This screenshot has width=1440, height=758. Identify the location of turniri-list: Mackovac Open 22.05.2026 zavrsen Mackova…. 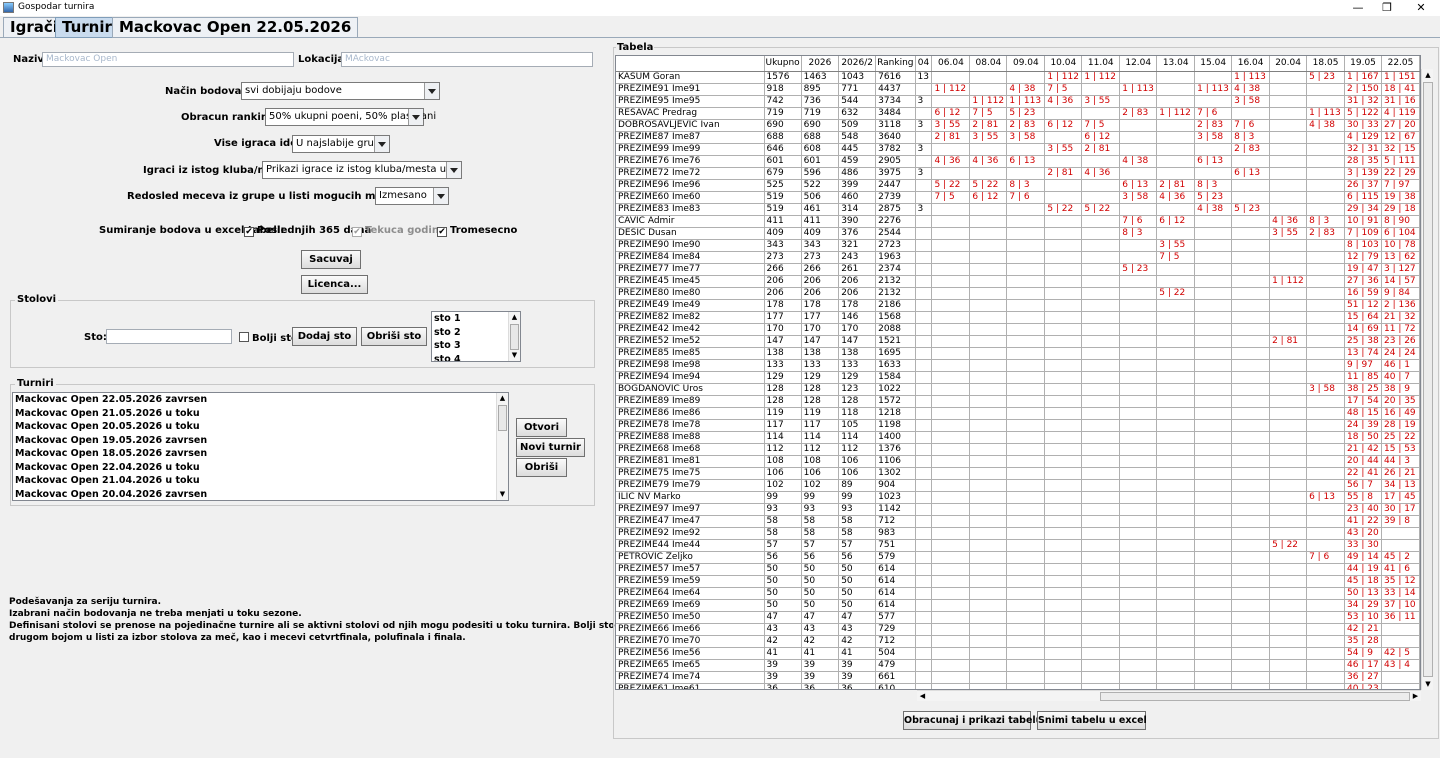
(260, 446).